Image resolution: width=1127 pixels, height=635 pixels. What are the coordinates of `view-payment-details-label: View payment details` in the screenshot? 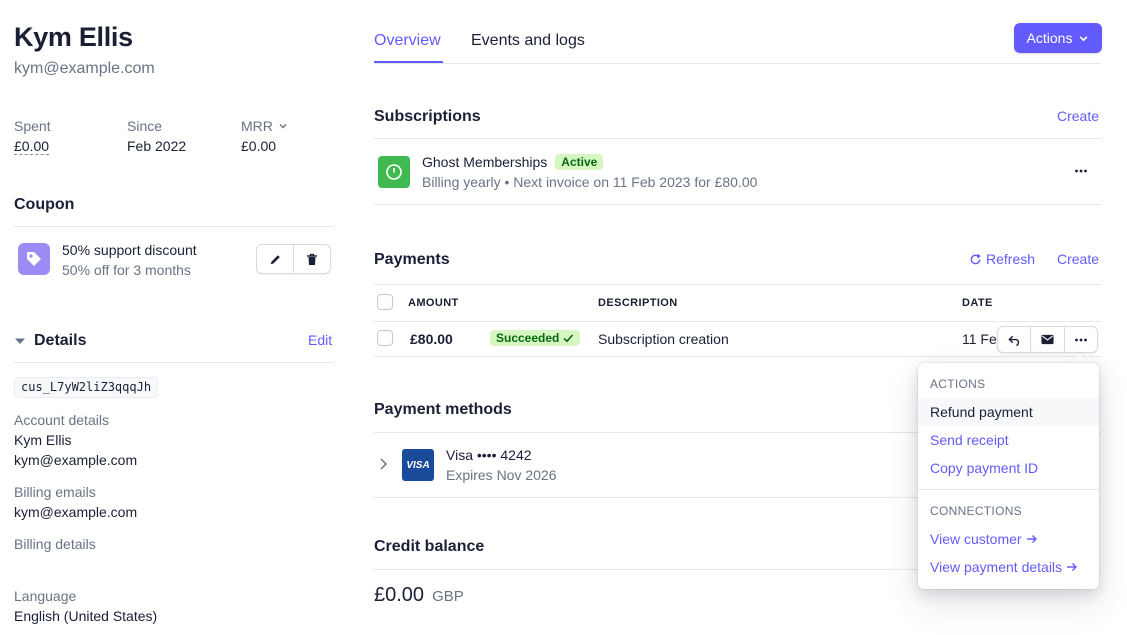 It's located at (996, 567).